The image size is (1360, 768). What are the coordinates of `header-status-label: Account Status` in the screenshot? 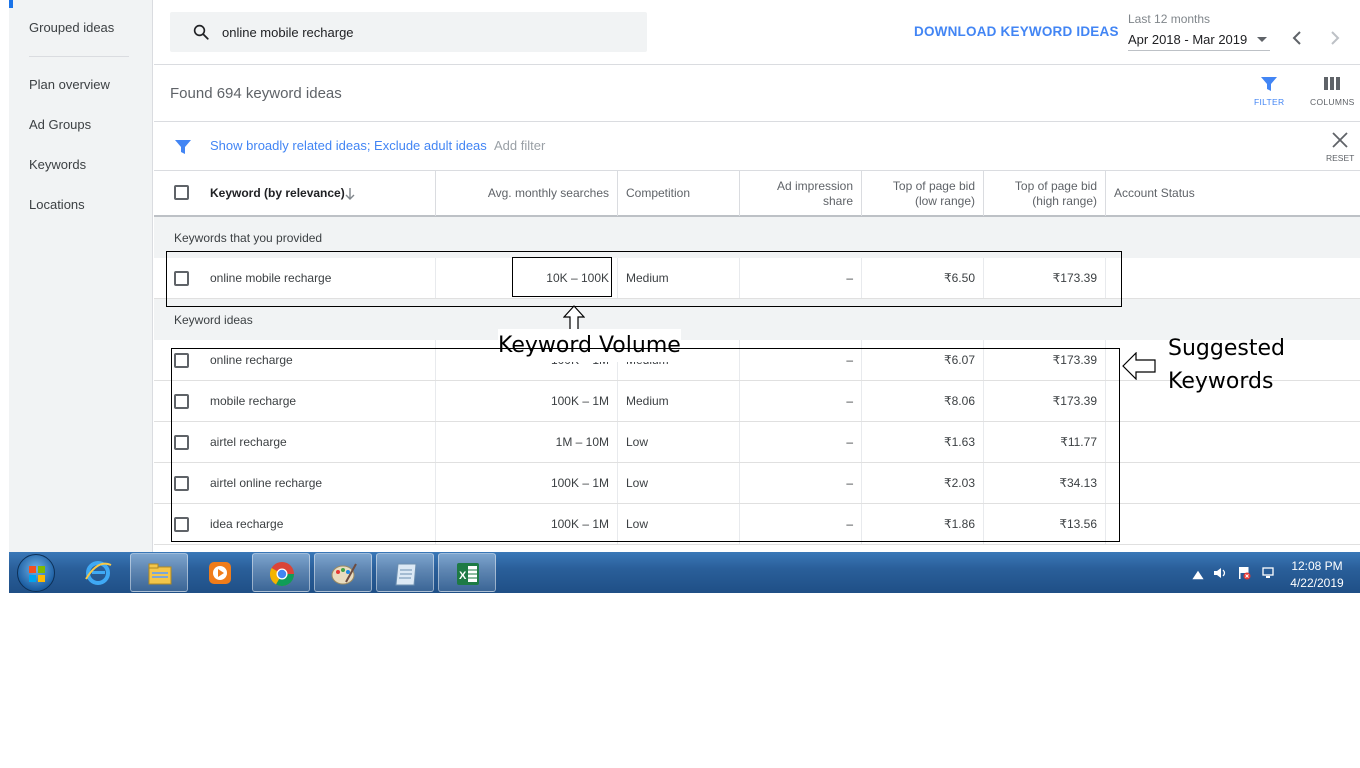 It's located at (1154, 193).